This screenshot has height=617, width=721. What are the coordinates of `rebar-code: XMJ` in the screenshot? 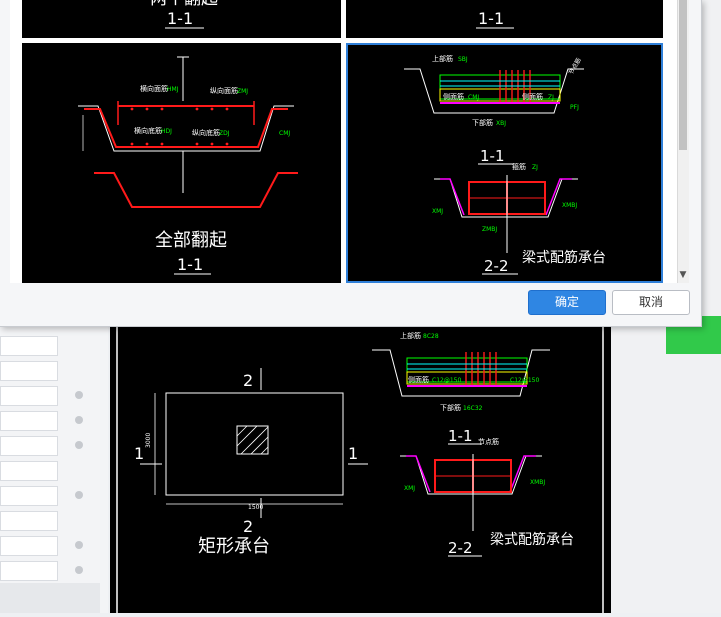 It's located at (437, 211).